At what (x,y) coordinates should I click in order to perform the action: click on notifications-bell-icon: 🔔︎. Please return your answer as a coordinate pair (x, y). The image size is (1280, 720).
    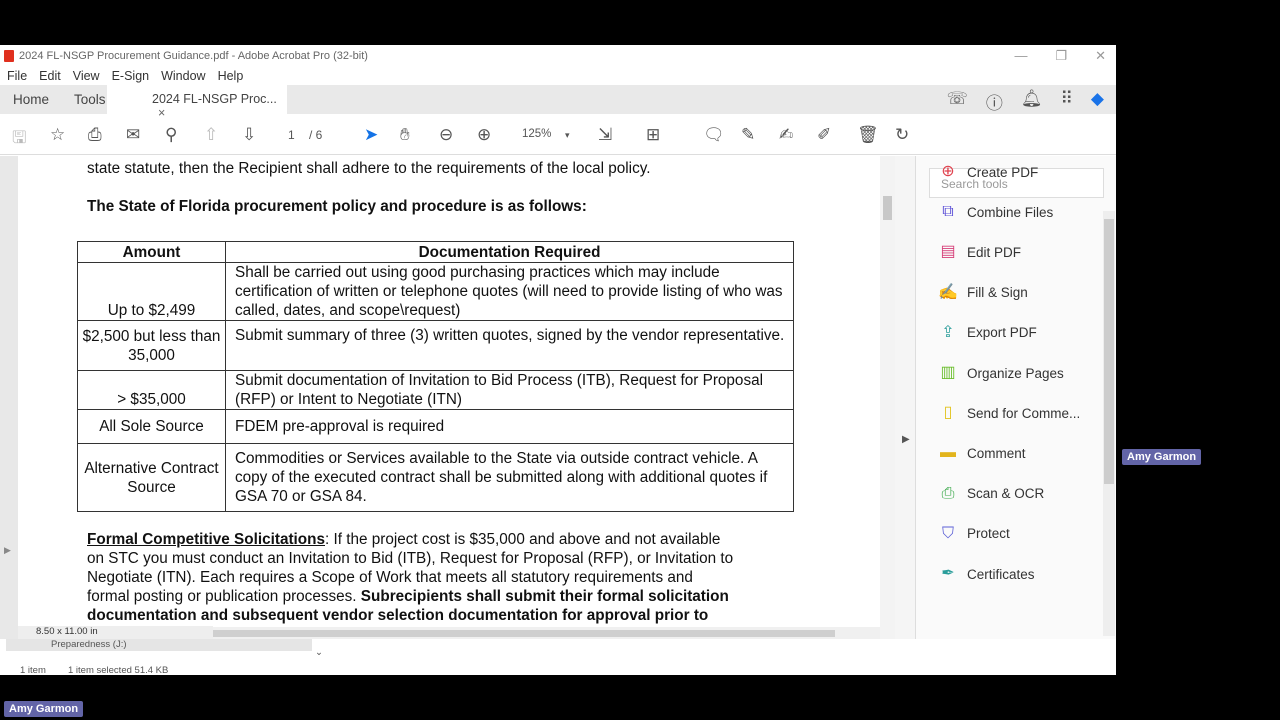
    Looking at the image, I should click on (1032, 101).